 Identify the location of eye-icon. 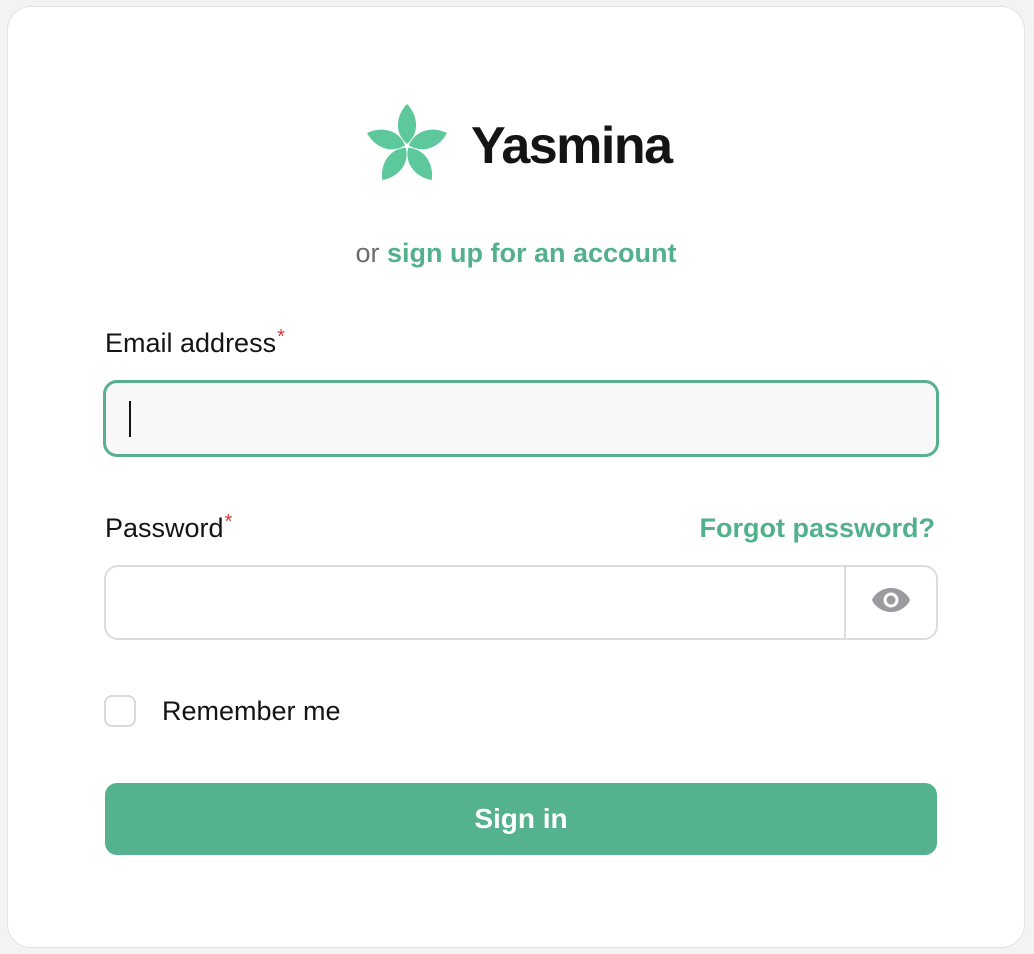
(891, 602).